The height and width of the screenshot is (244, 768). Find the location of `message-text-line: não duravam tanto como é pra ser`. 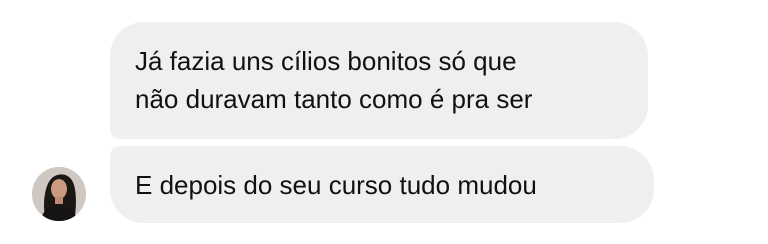

message-text-line: não duravam tanto como é pra ser is located at coordinates (334, 99).